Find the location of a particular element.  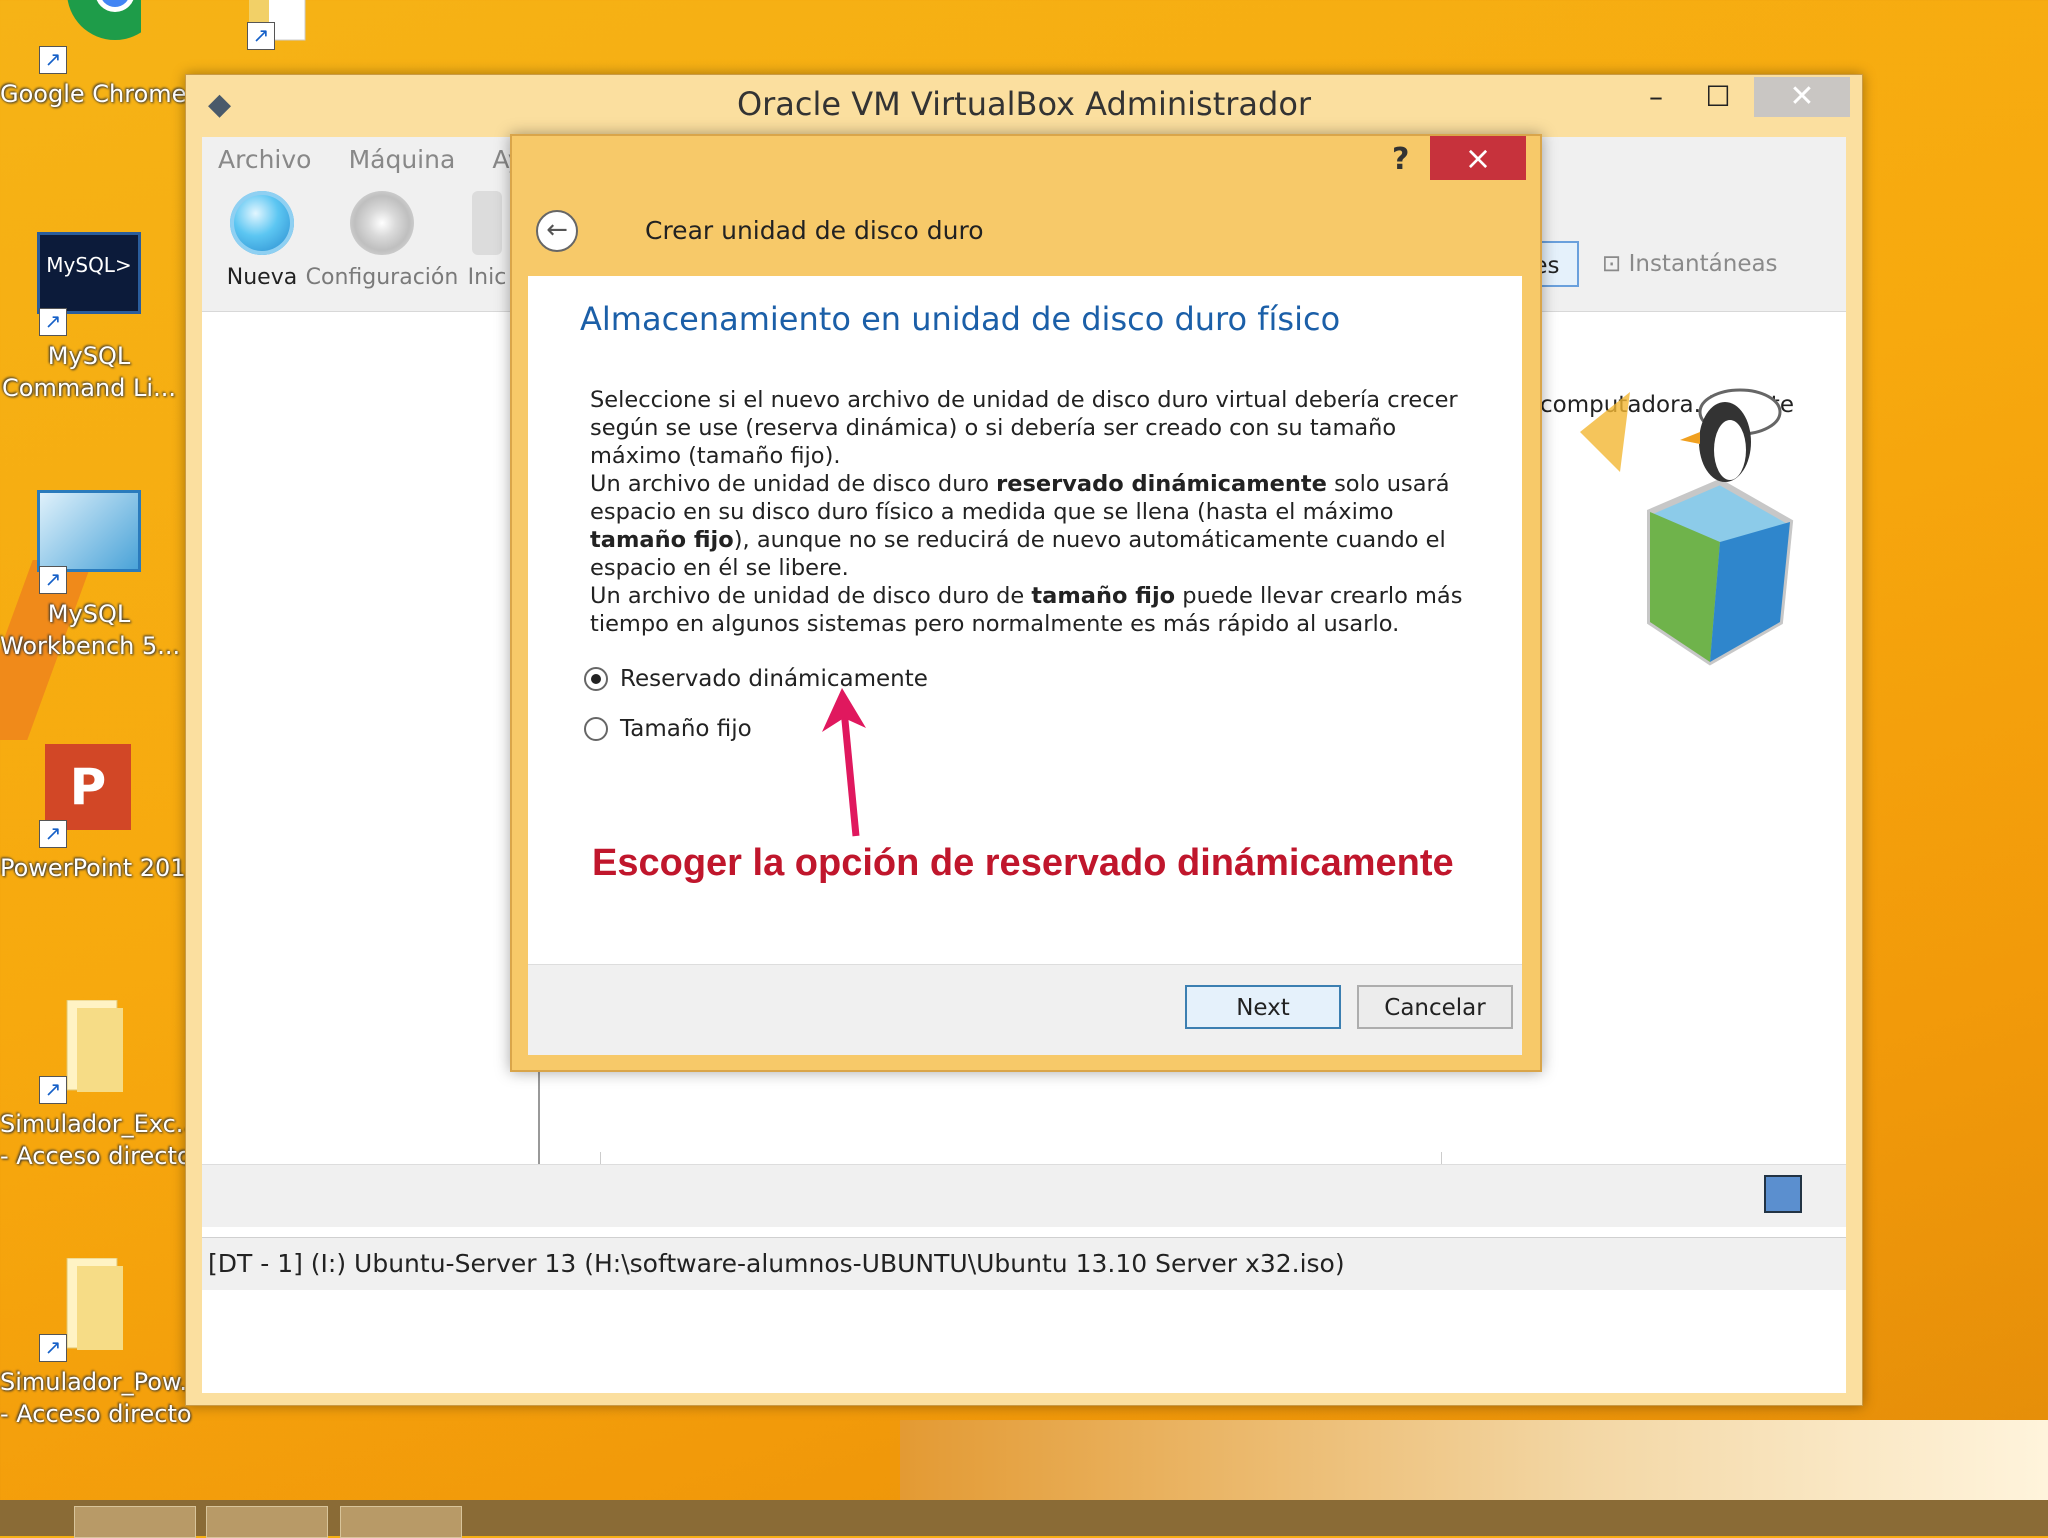

taskbar-item-virtualbox is located at coordinates (401, 1522).